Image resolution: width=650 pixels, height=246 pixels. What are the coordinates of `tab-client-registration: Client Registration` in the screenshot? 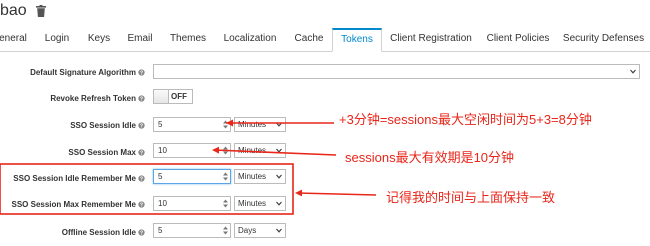 It's located at (431, 39).